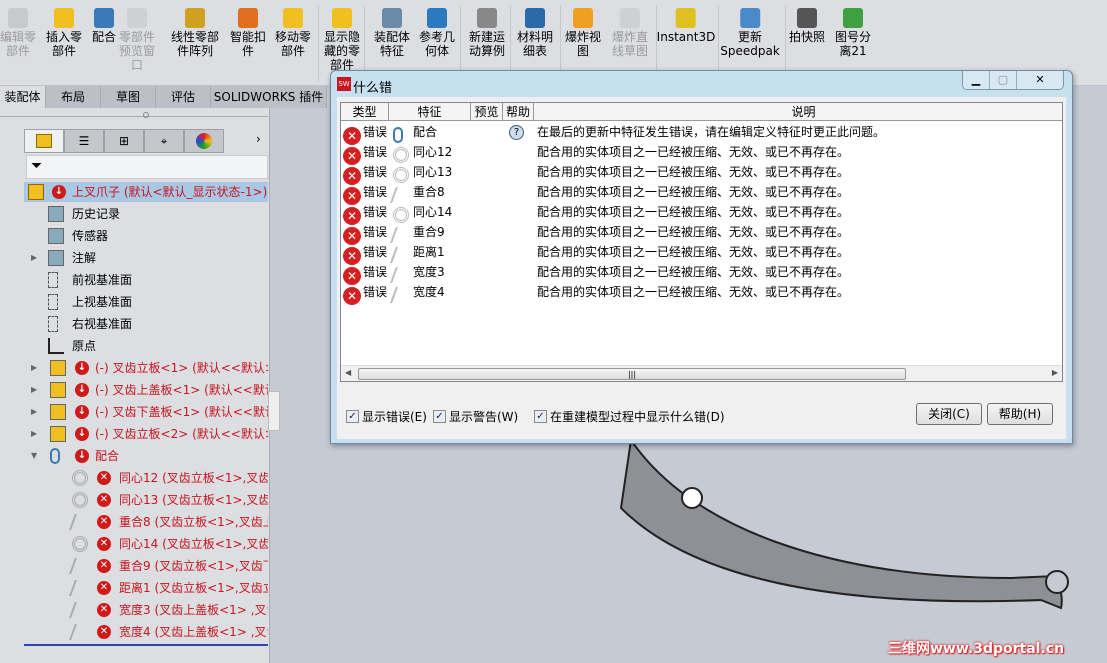  I want to click on tree-item: 传感器, so click(134, 236).